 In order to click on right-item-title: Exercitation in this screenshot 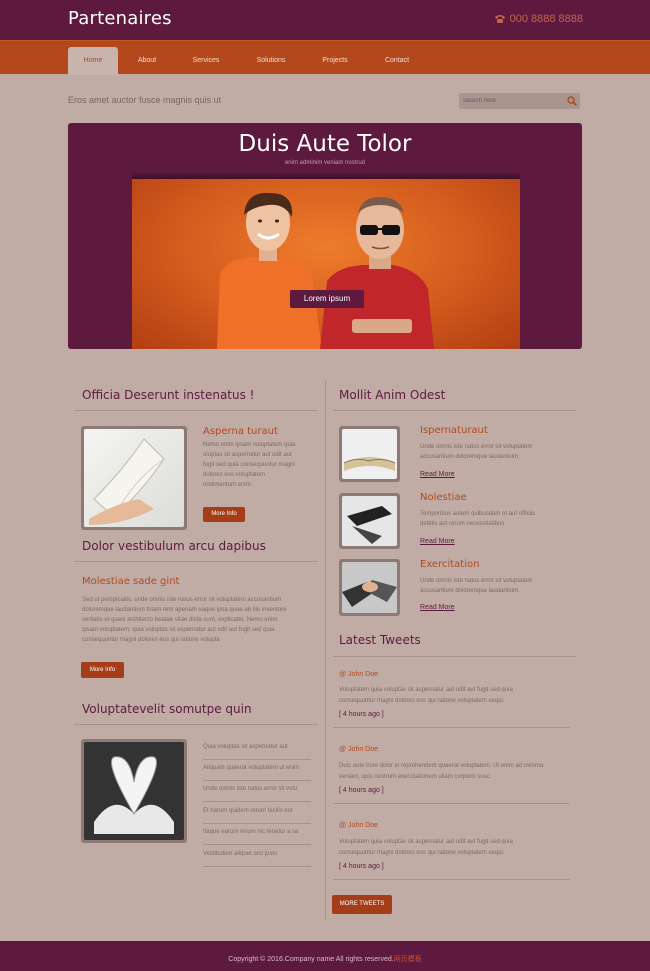, I will do `click(450, 564)`.